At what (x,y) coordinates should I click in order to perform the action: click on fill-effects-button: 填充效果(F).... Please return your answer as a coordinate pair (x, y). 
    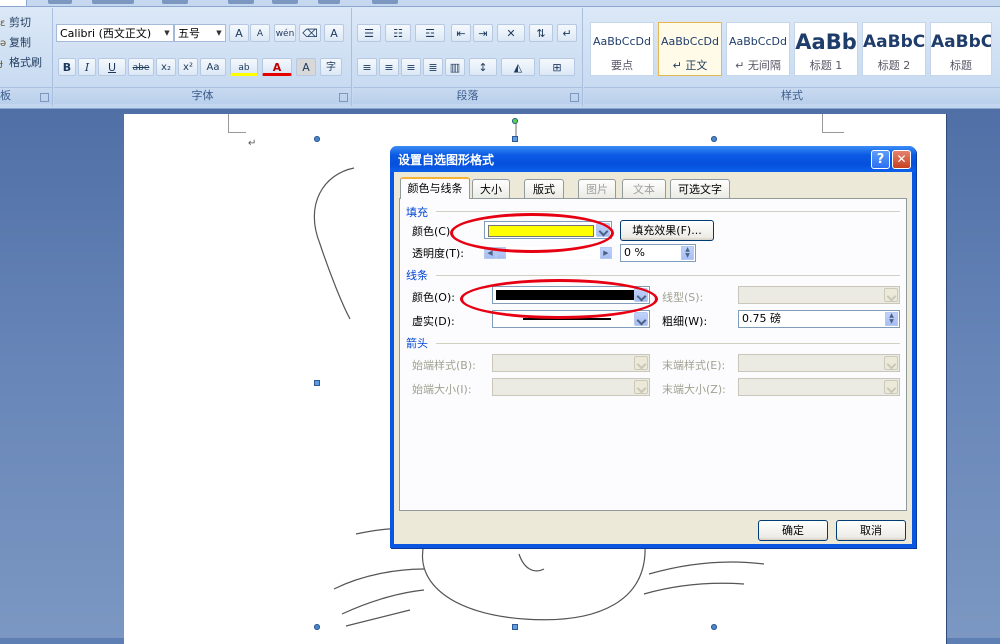
    Looking at the image, I should click on (667, 230).